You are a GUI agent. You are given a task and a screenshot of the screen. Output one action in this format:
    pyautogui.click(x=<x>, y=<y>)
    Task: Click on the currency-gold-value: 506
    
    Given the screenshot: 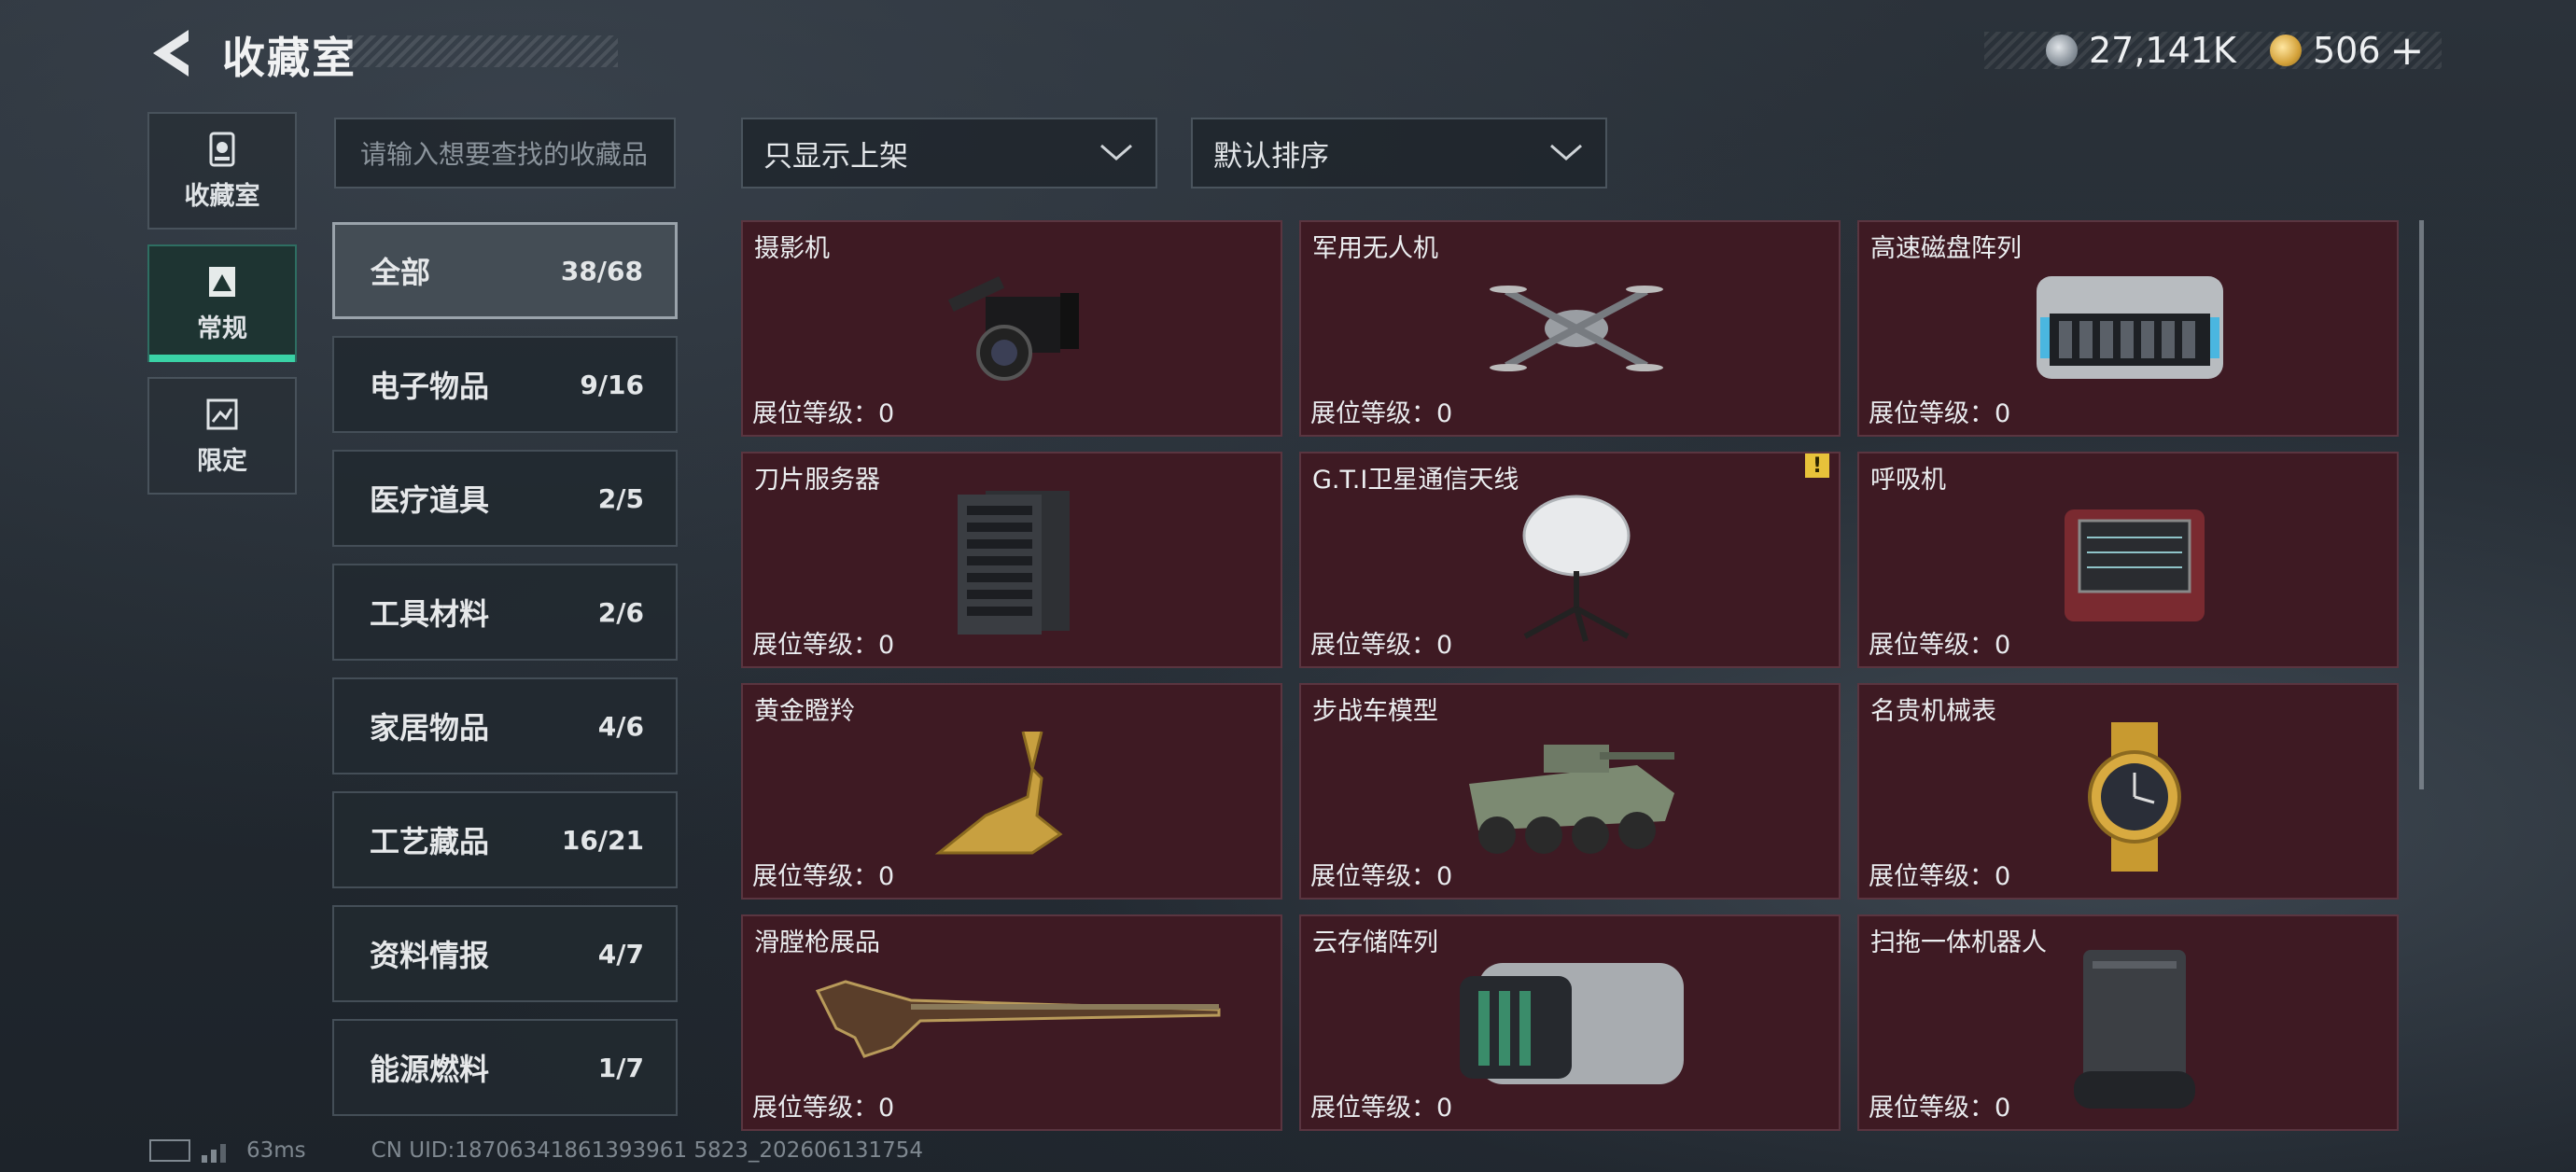 What is the action you would take?
    pyautogui.click(x=2347, y=50)
    